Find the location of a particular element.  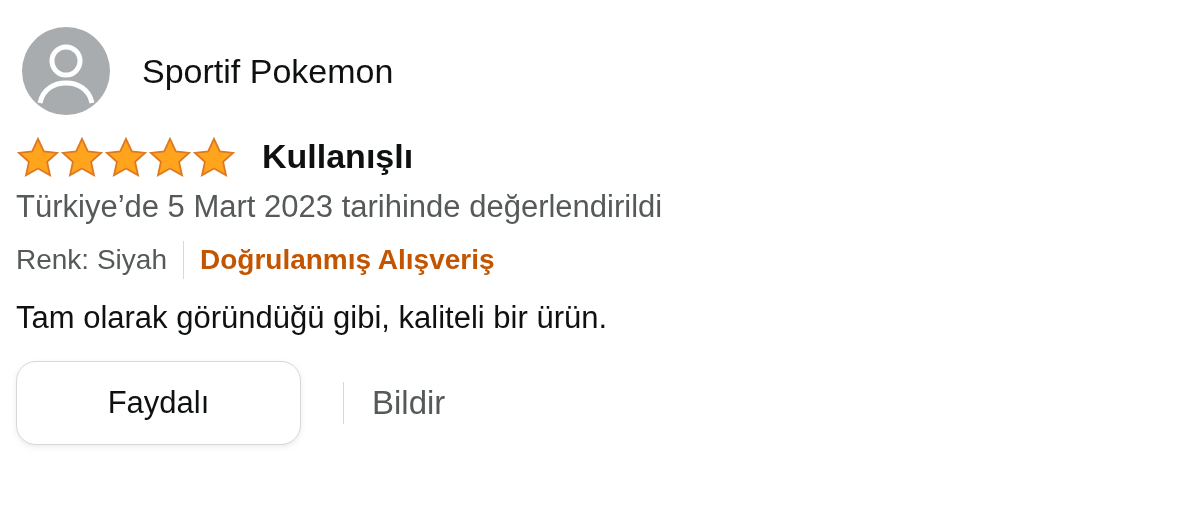

variant-label: Renk: Siyah is located at coordinates (91, 259).